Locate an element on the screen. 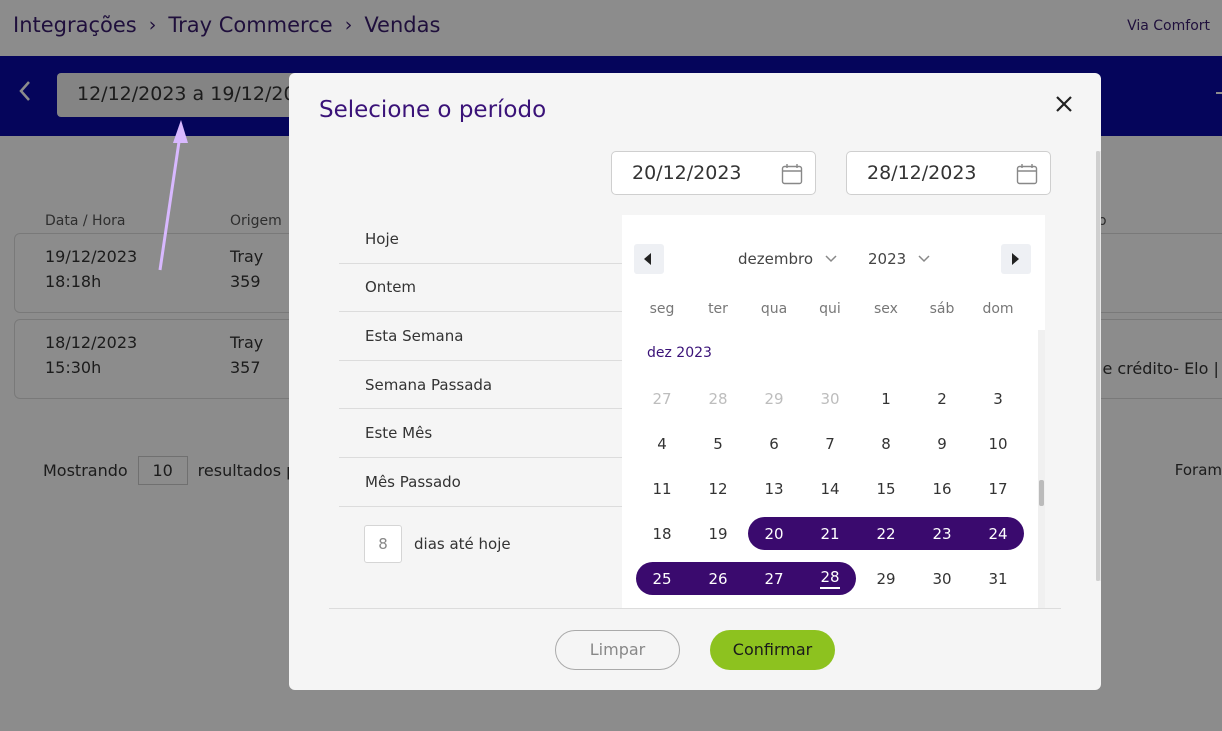 Image resolution: width=1222 pixels, height=731 pixels. close-icon is located at coordinates (1064, 104).